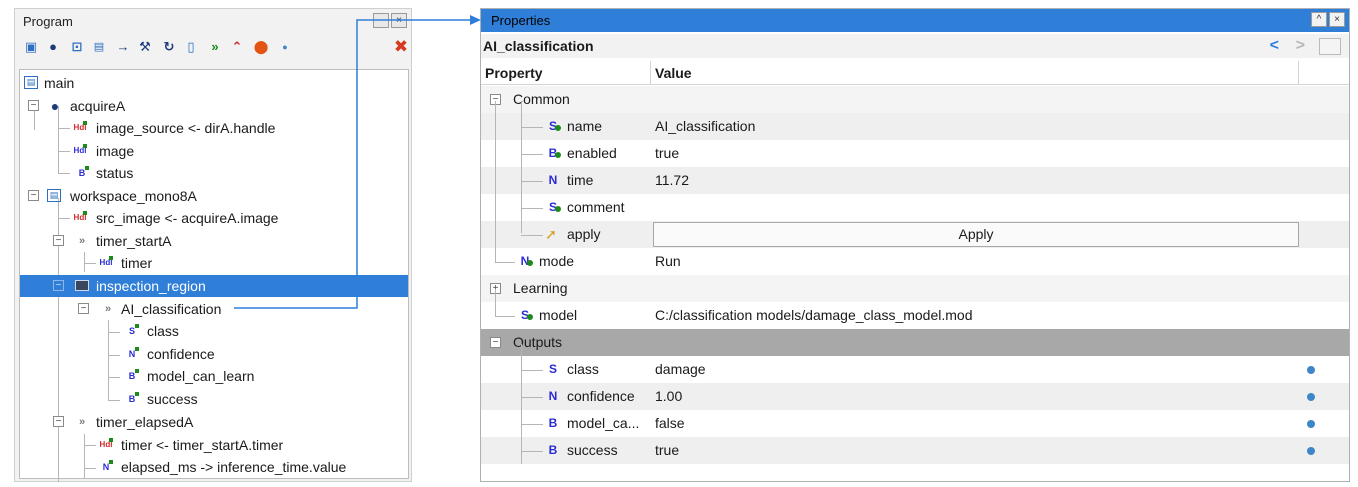  Describe the element at coordinates (538, 46) in the screenshot. I see `object-name: AI_classification` at that location.